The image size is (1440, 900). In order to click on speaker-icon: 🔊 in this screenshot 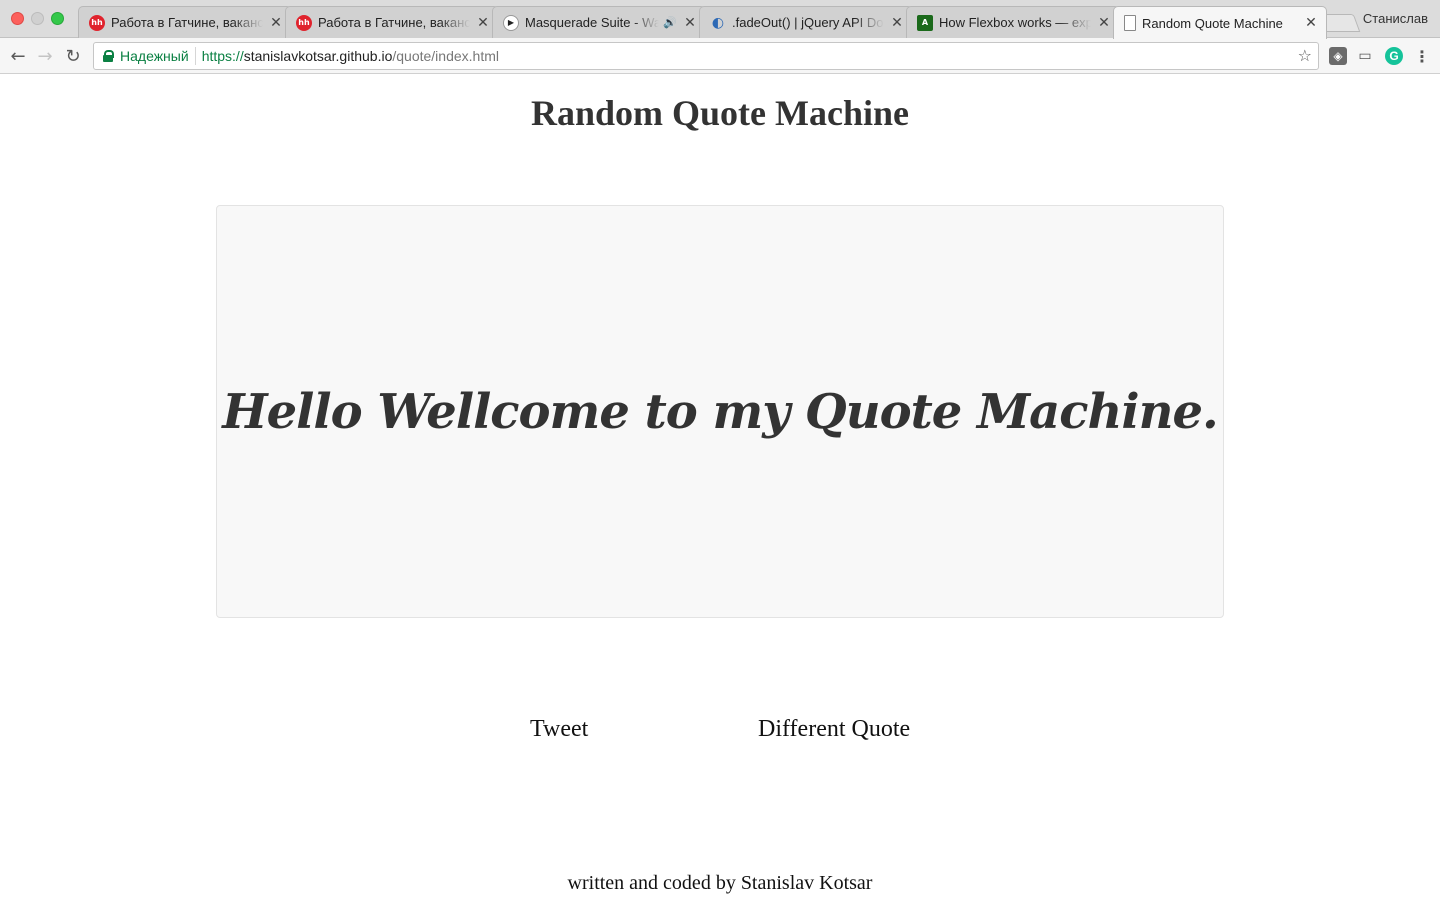, I will do `click(670, 22)`.